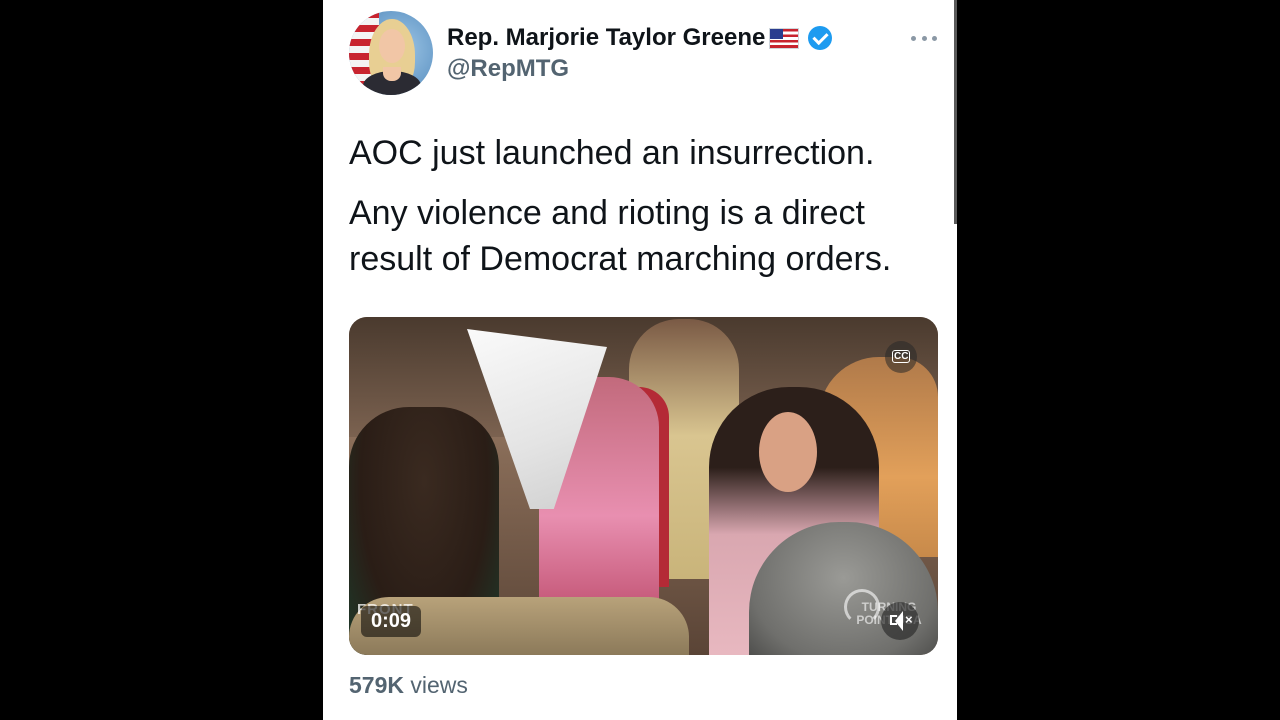 The width and height of the screenshot is (1280, 720). Describe the element at coordinates (606, 38) in the screenshot. I see `display-name-text: Rep. Marjorie Taylor Greene` at that location.